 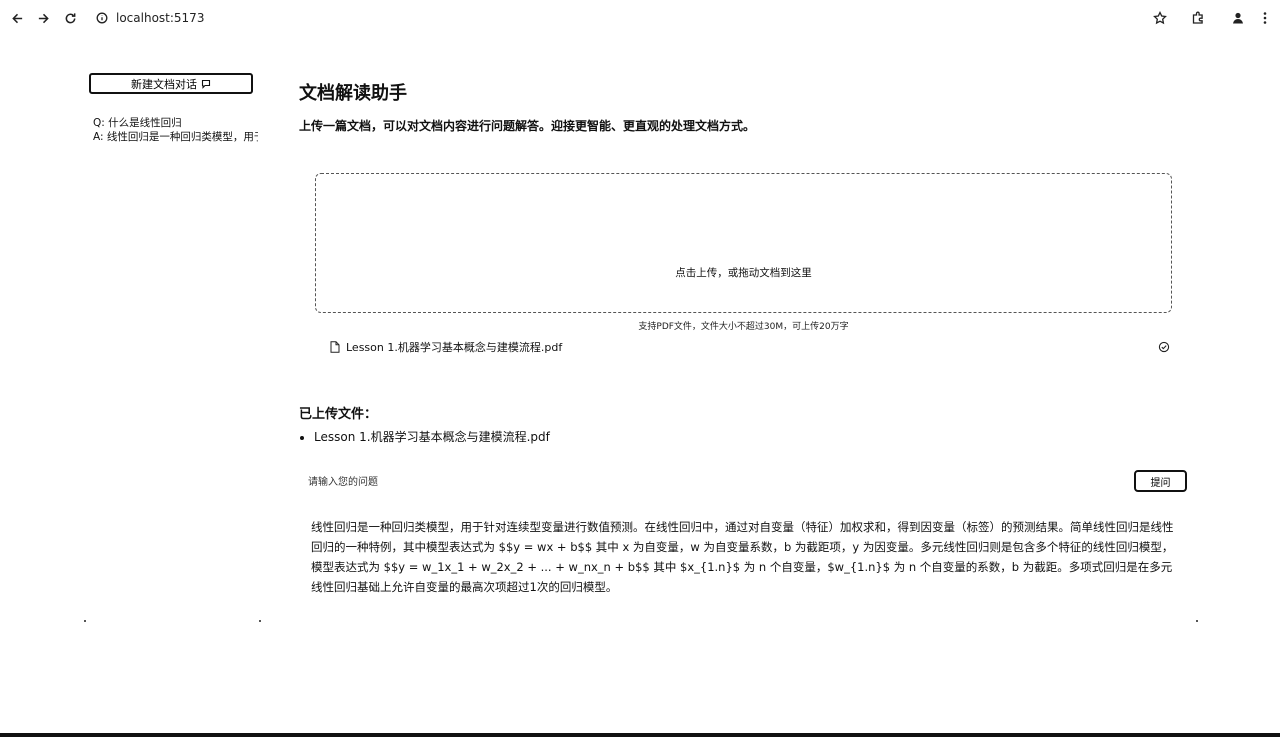 What do you see at coordinates (1160, 481) in the screenshot?
I see `submit-question-button: 提问` at bounding box center [1160, 481].